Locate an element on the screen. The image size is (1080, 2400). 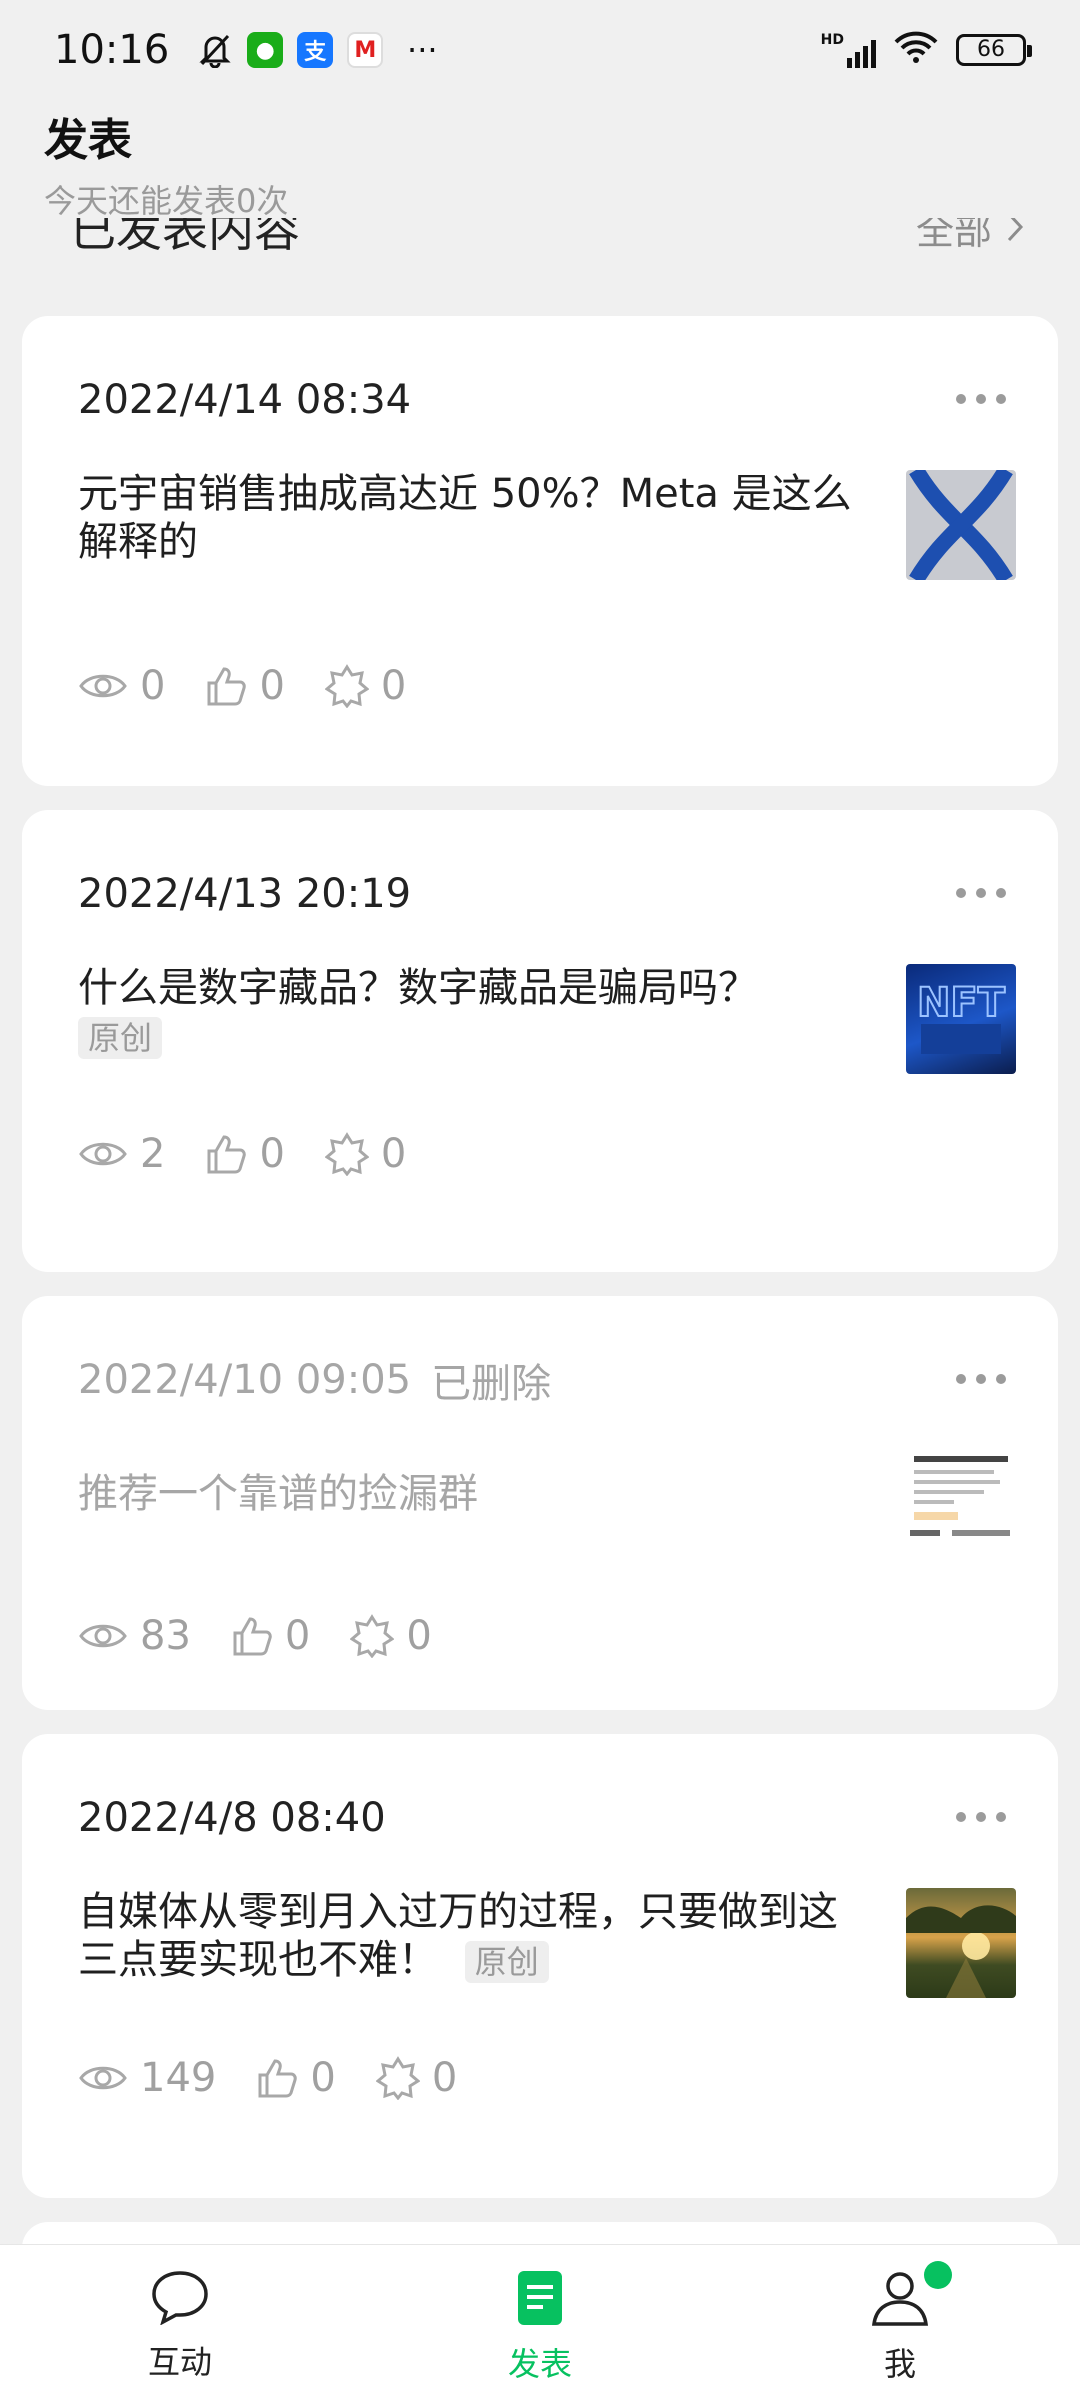
page-header: 发表 今天还能发表0次 is located at coordinates (166, 163).